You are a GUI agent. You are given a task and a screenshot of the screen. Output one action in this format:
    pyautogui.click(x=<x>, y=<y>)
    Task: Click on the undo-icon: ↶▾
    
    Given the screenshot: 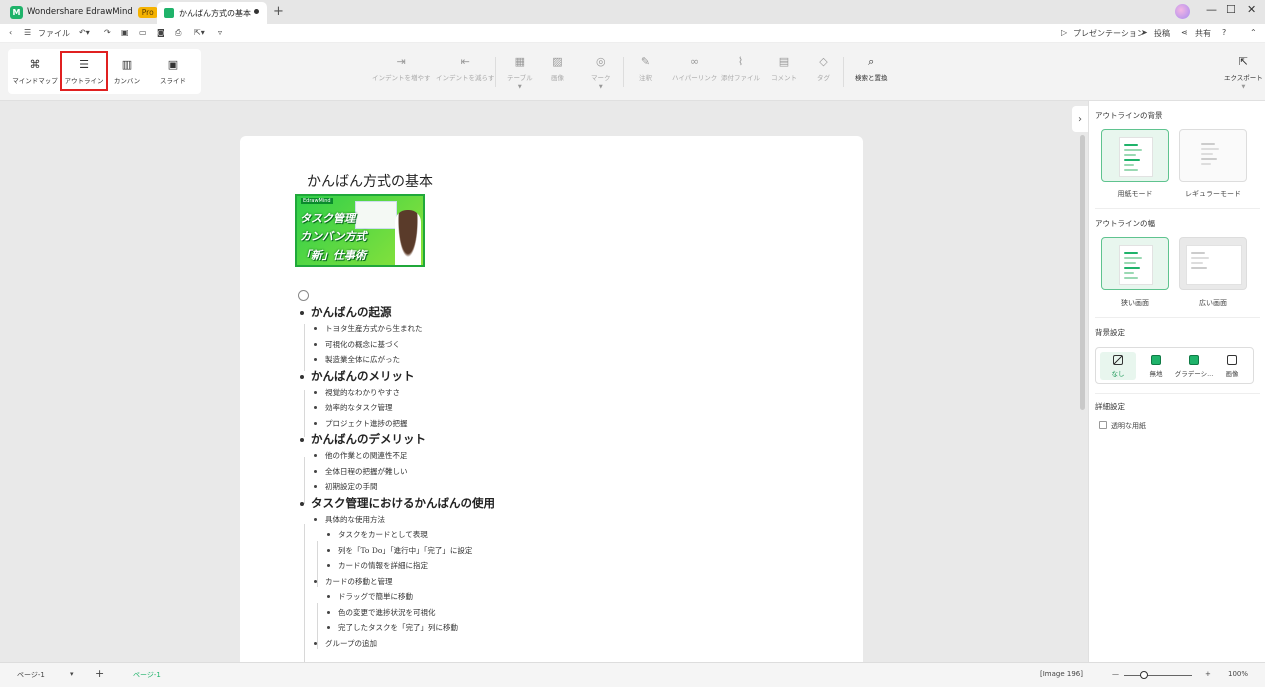 What is the action you would take?
    pyautogui.click(x=84, y=32)
    